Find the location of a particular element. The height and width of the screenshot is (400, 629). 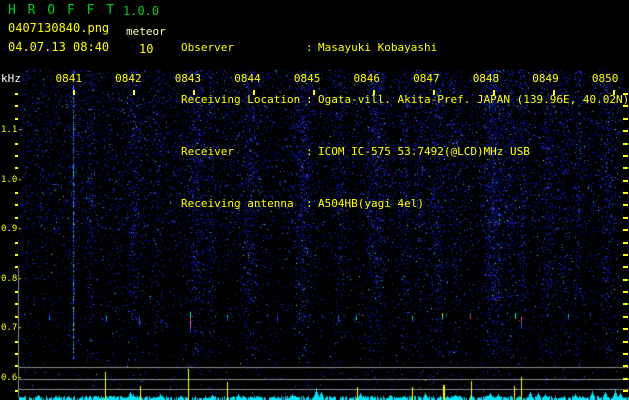

mode-label: meteor is located at coordinates (146, 31).